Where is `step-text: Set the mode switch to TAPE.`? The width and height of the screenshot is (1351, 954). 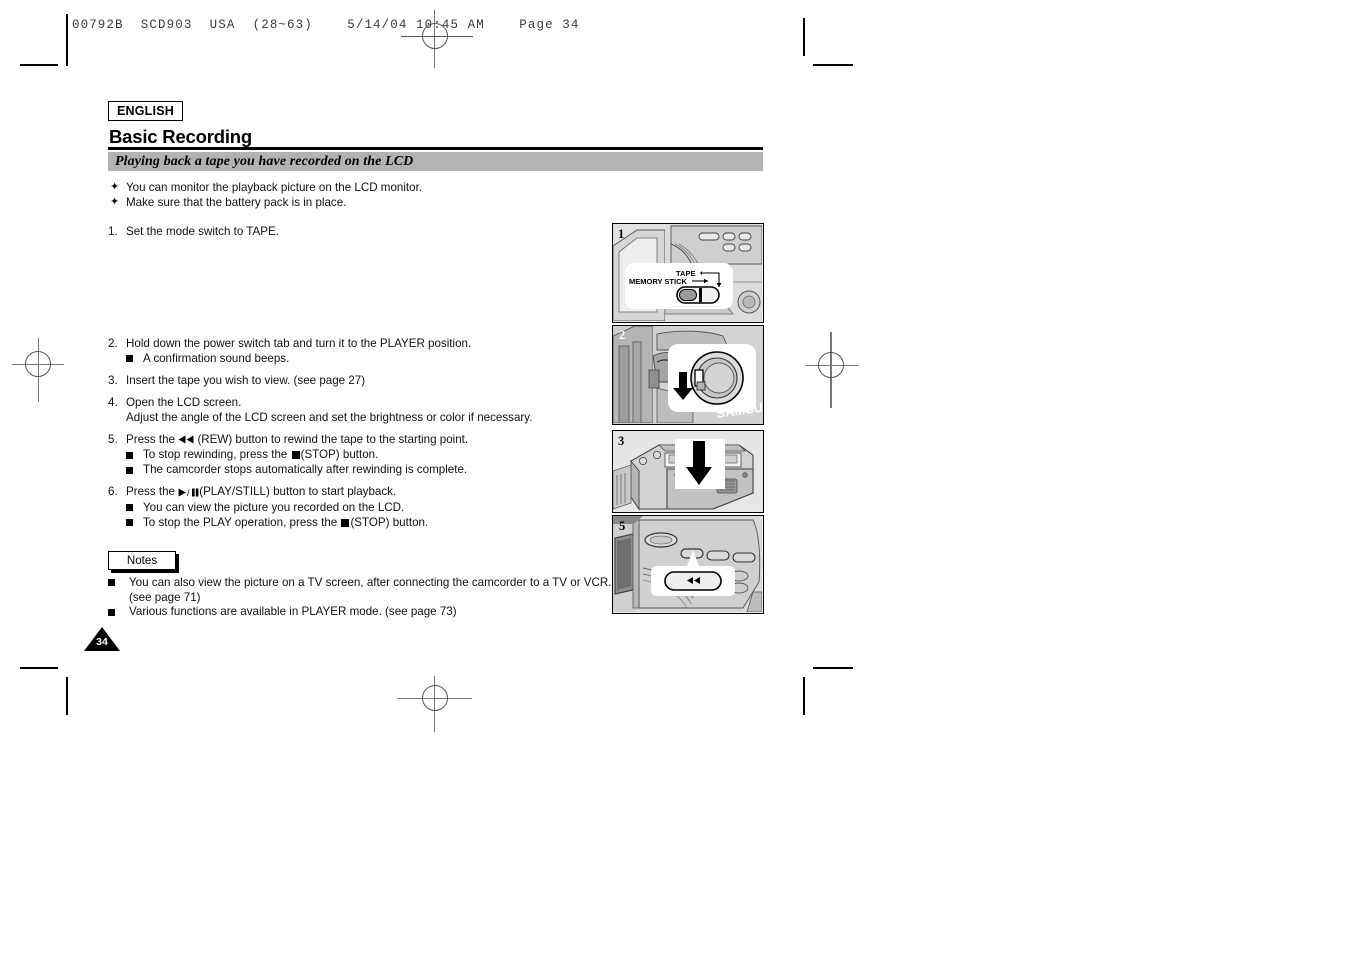
step-text: Set the mode switch to TAPE. is located at coordinates (202, 231).